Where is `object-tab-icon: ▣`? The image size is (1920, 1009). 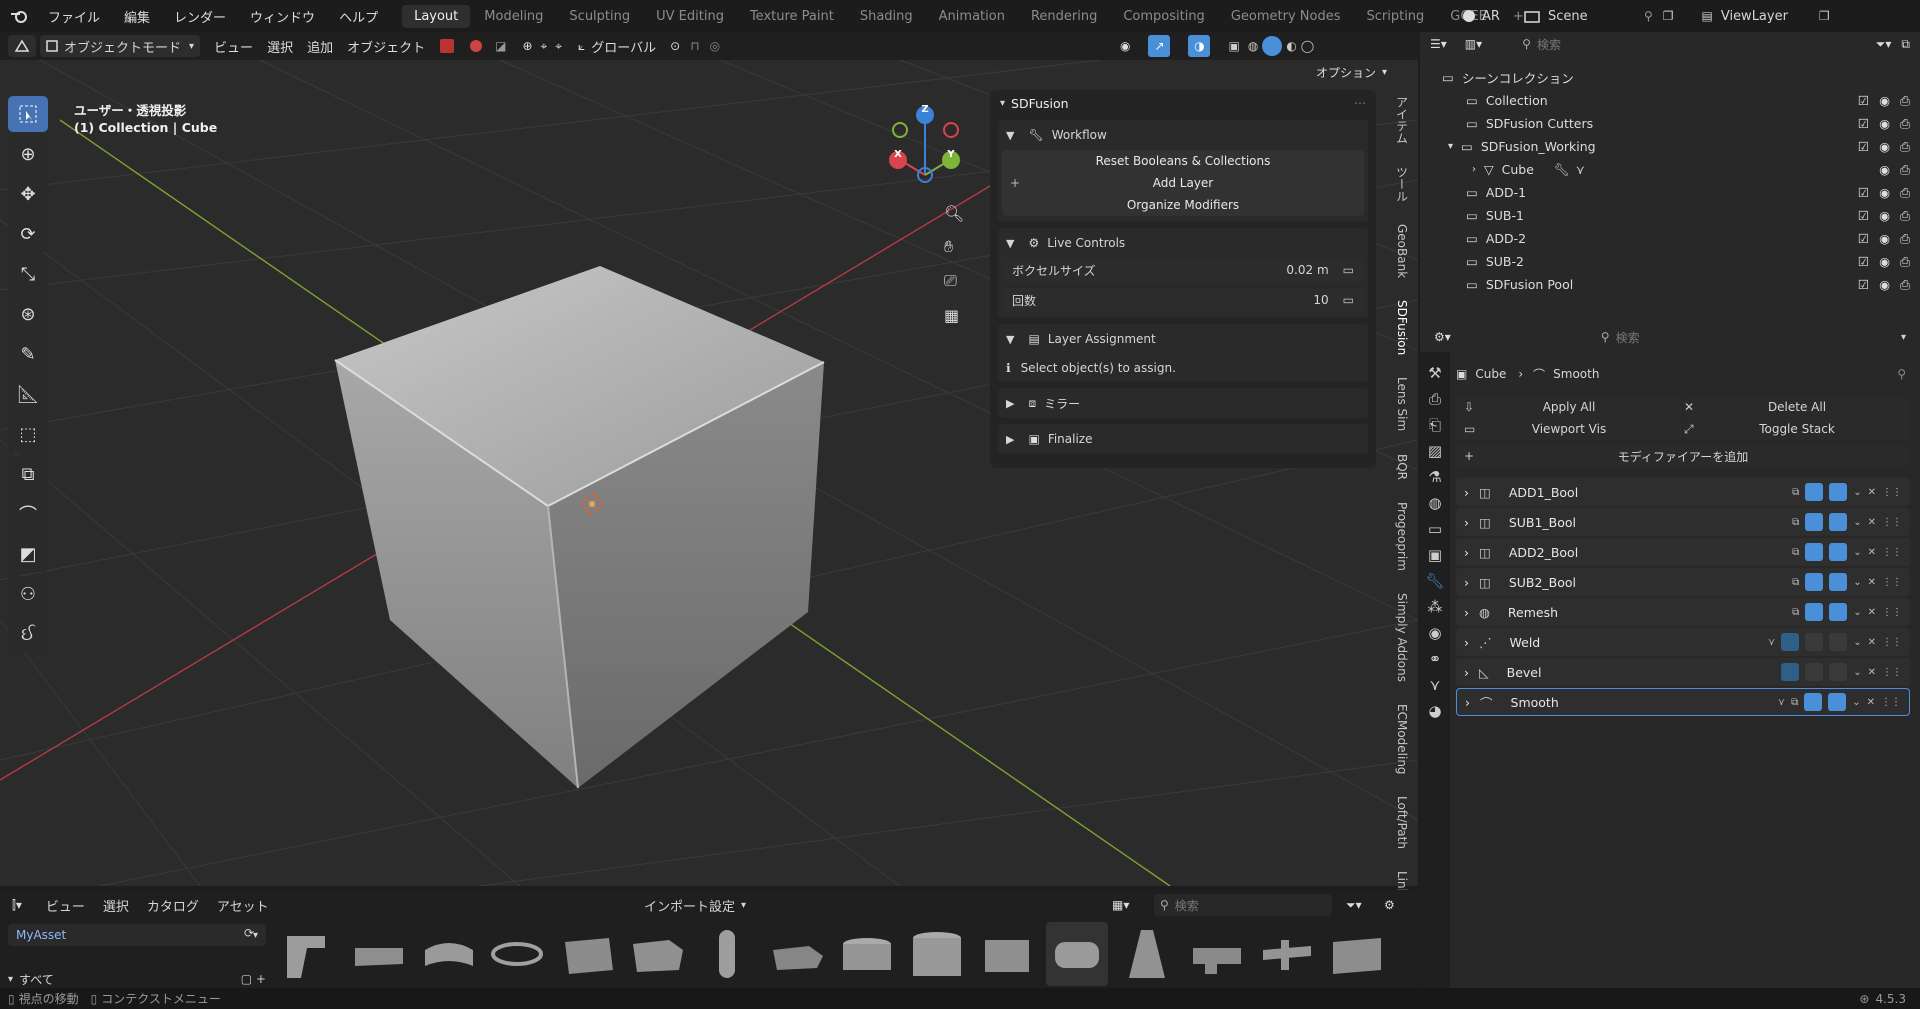
object-tab-icon: ▣ is located at coordinates (1435, 555).